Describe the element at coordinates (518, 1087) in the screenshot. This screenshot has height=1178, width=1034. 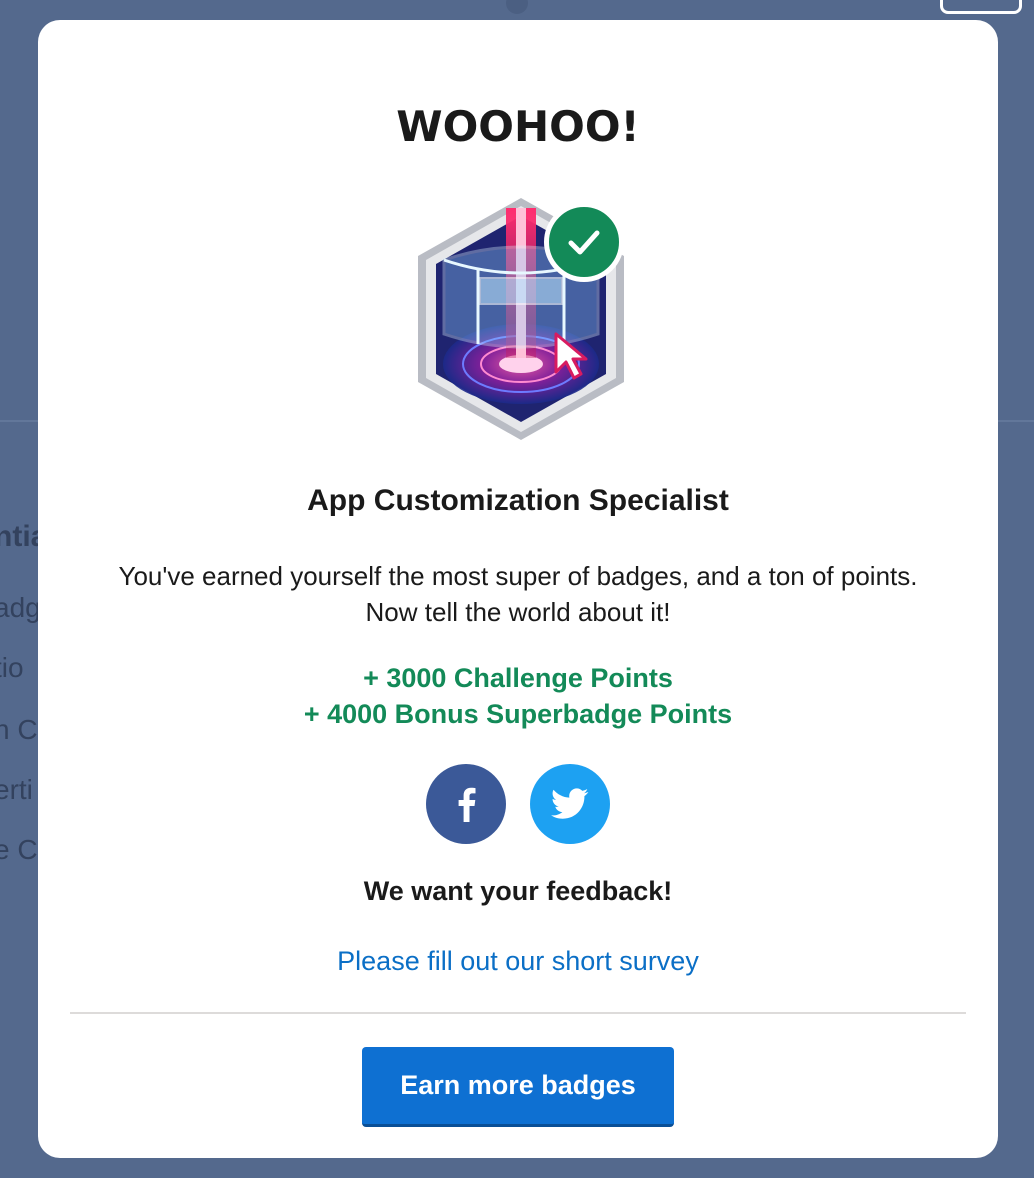
I see `earn-more-badges-button: Earn more badges` at that location.